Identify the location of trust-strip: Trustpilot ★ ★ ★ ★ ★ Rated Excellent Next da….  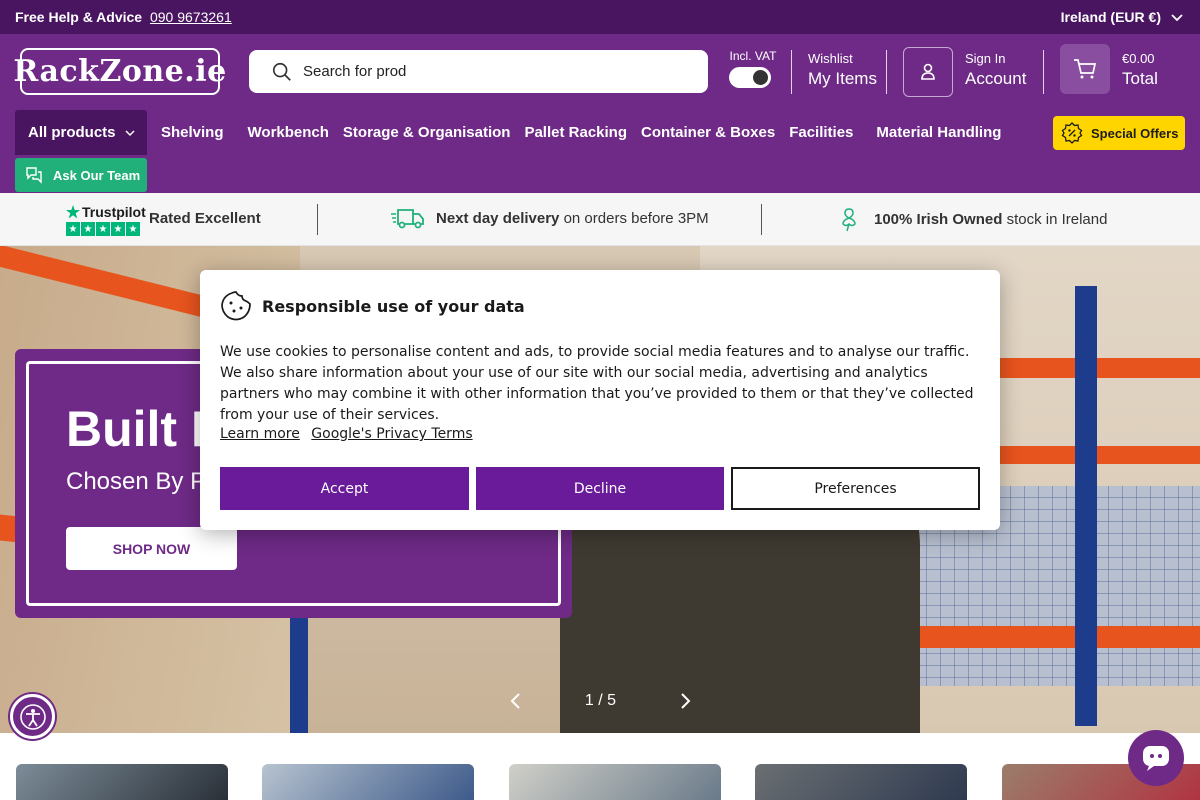
(600, 219).